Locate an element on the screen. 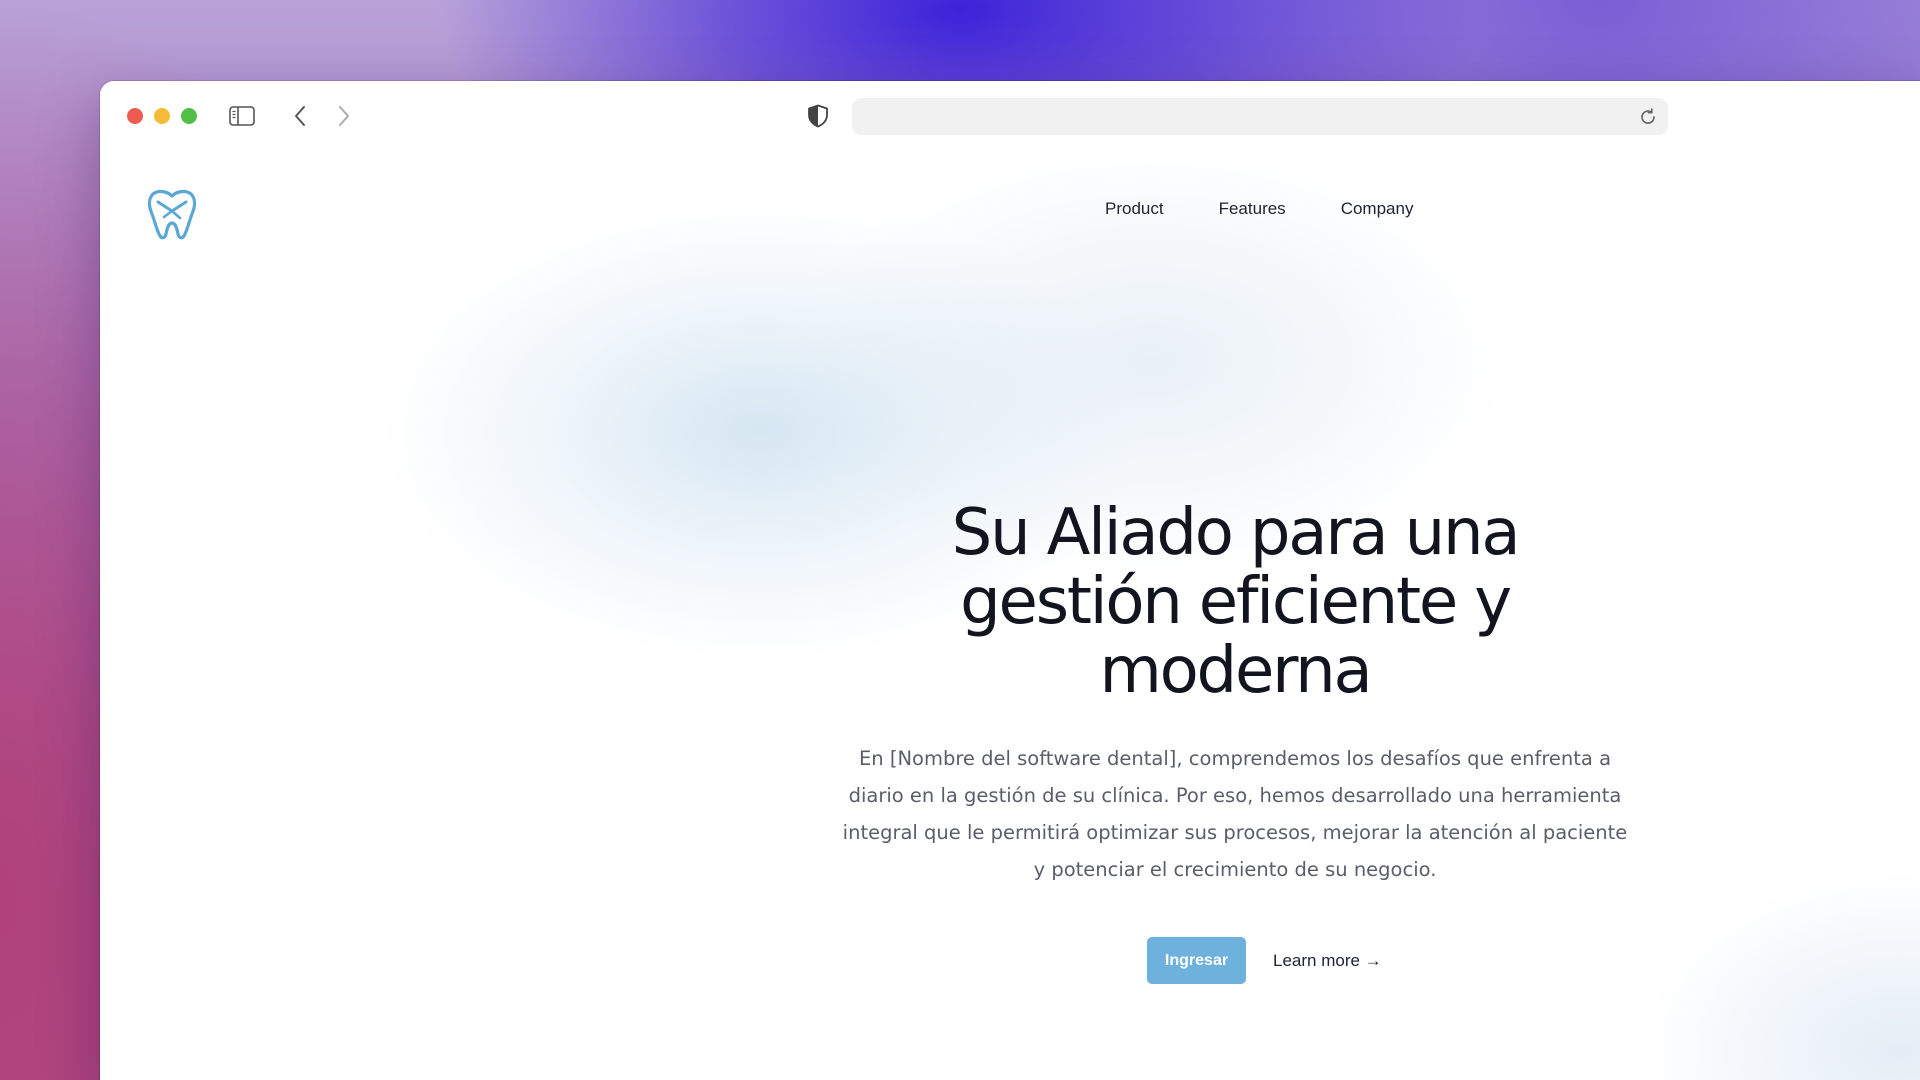 Image resolution: width=1920 pixels, height=1080 pixels. back-button is located at coordinates (300, 116).